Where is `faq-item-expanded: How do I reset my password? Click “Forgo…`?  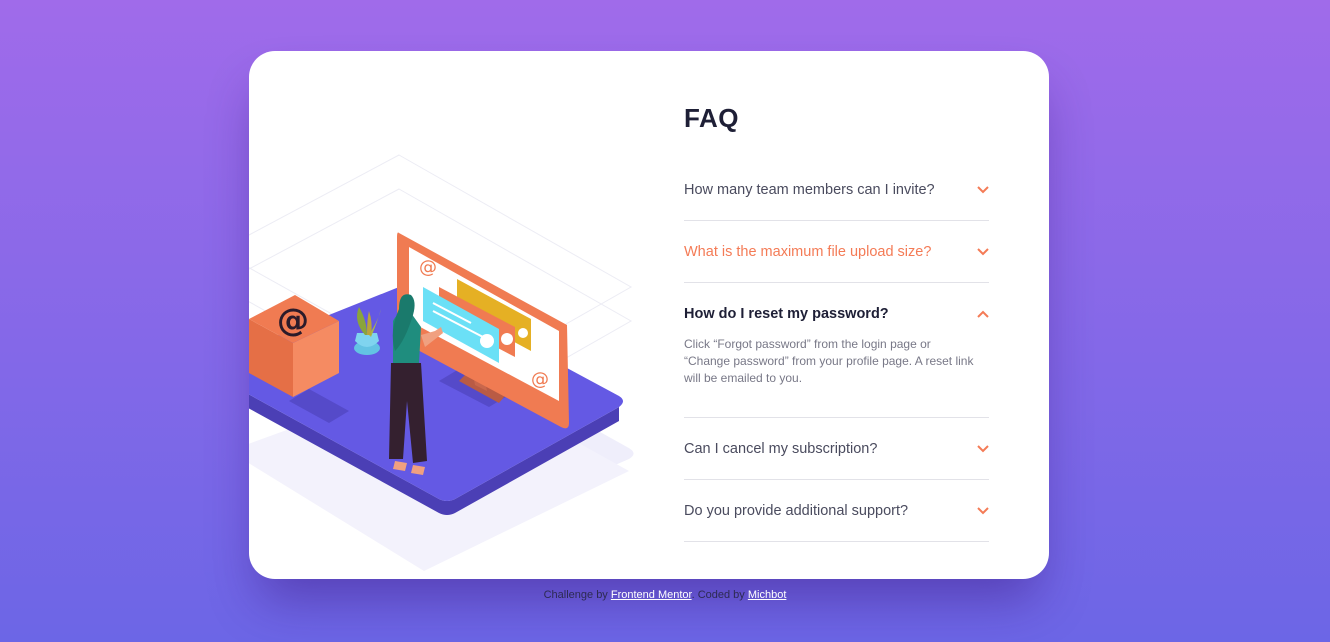
faq-item-expanded: How do I reset my password? Click “Forgo… is located at coordinates (836, 356).